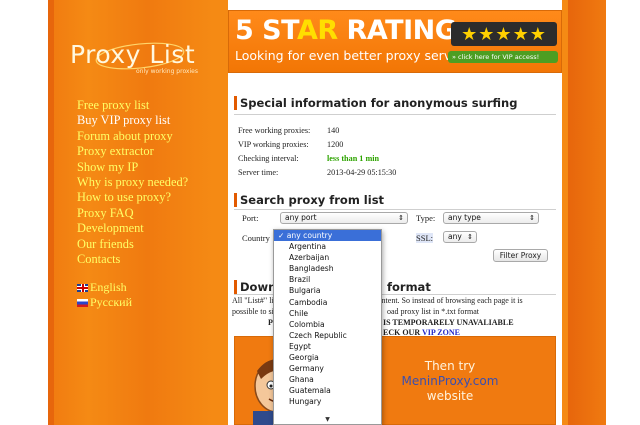 The width and height of the screenshot is (640, 425). I want to click on vip-access-button: » click here for VIP access!, so click(503, 57).